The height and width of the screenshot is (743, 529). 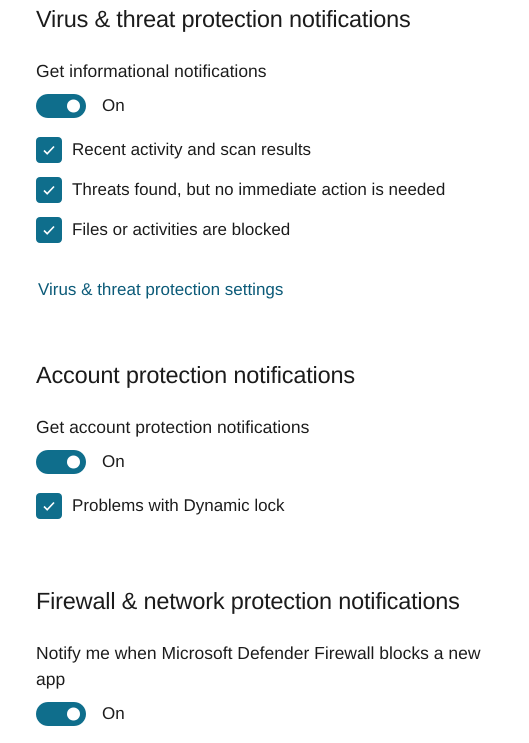 I want to click on checkbox-label: Problems with Dynamic lock, so click(x=178, y=506).